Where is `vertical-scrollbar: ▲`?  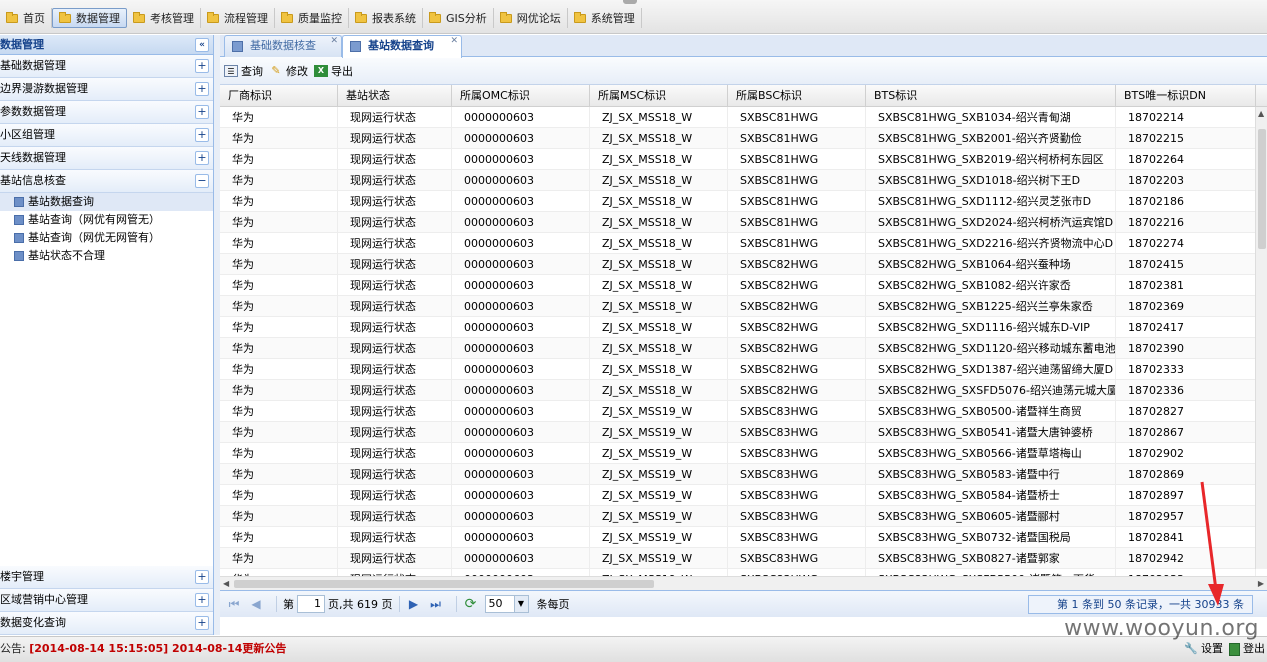
vertical-scrollbar: ▲ is located at coordinates (1261, 338).